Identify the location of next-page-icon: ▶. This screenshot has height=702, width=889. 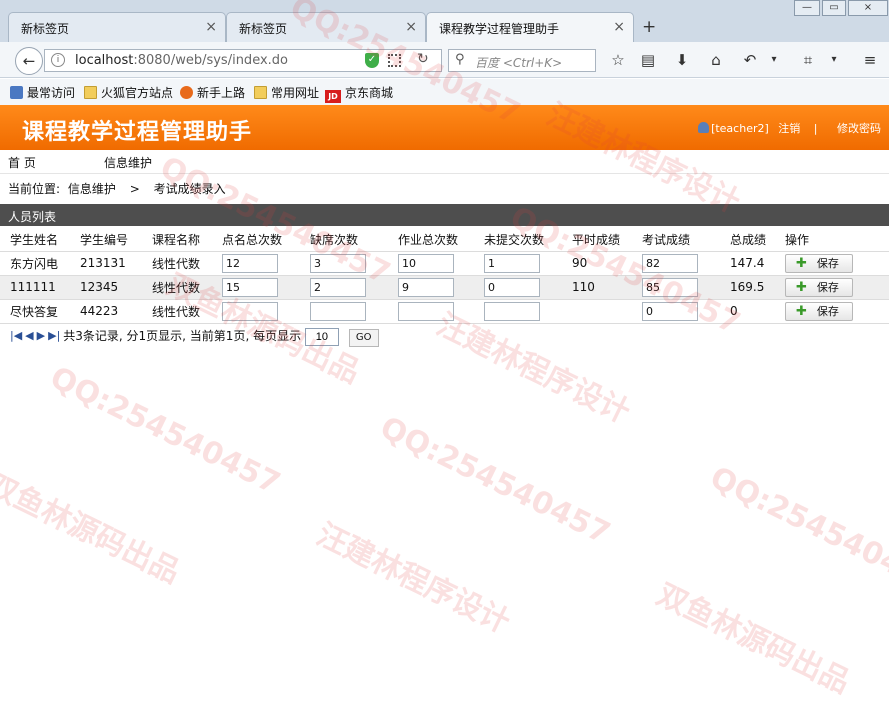
(41, 335).